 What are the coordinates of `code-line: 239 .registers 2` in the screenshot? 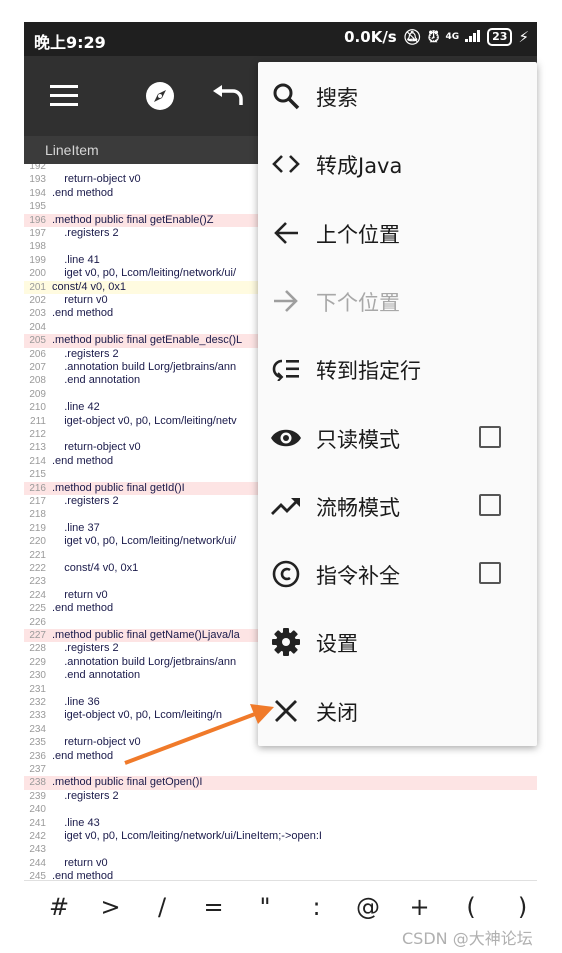 It's located at (280, 796).